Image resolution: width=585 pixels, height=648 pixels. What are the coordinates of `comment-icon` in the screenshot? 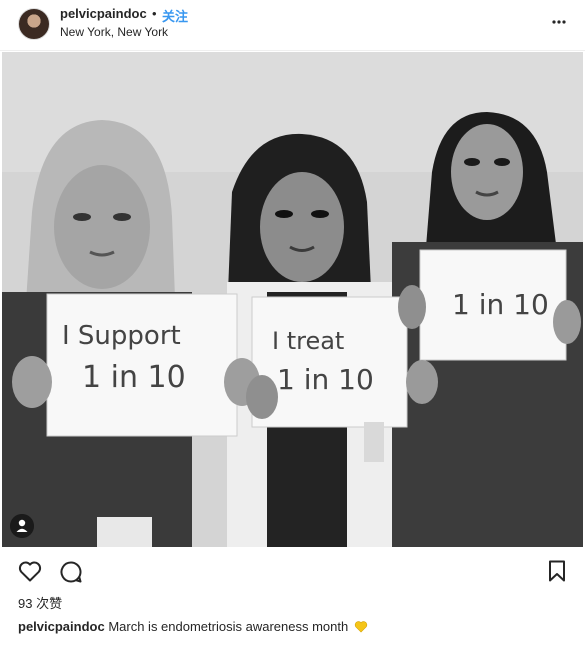 It's located at (71, 572).